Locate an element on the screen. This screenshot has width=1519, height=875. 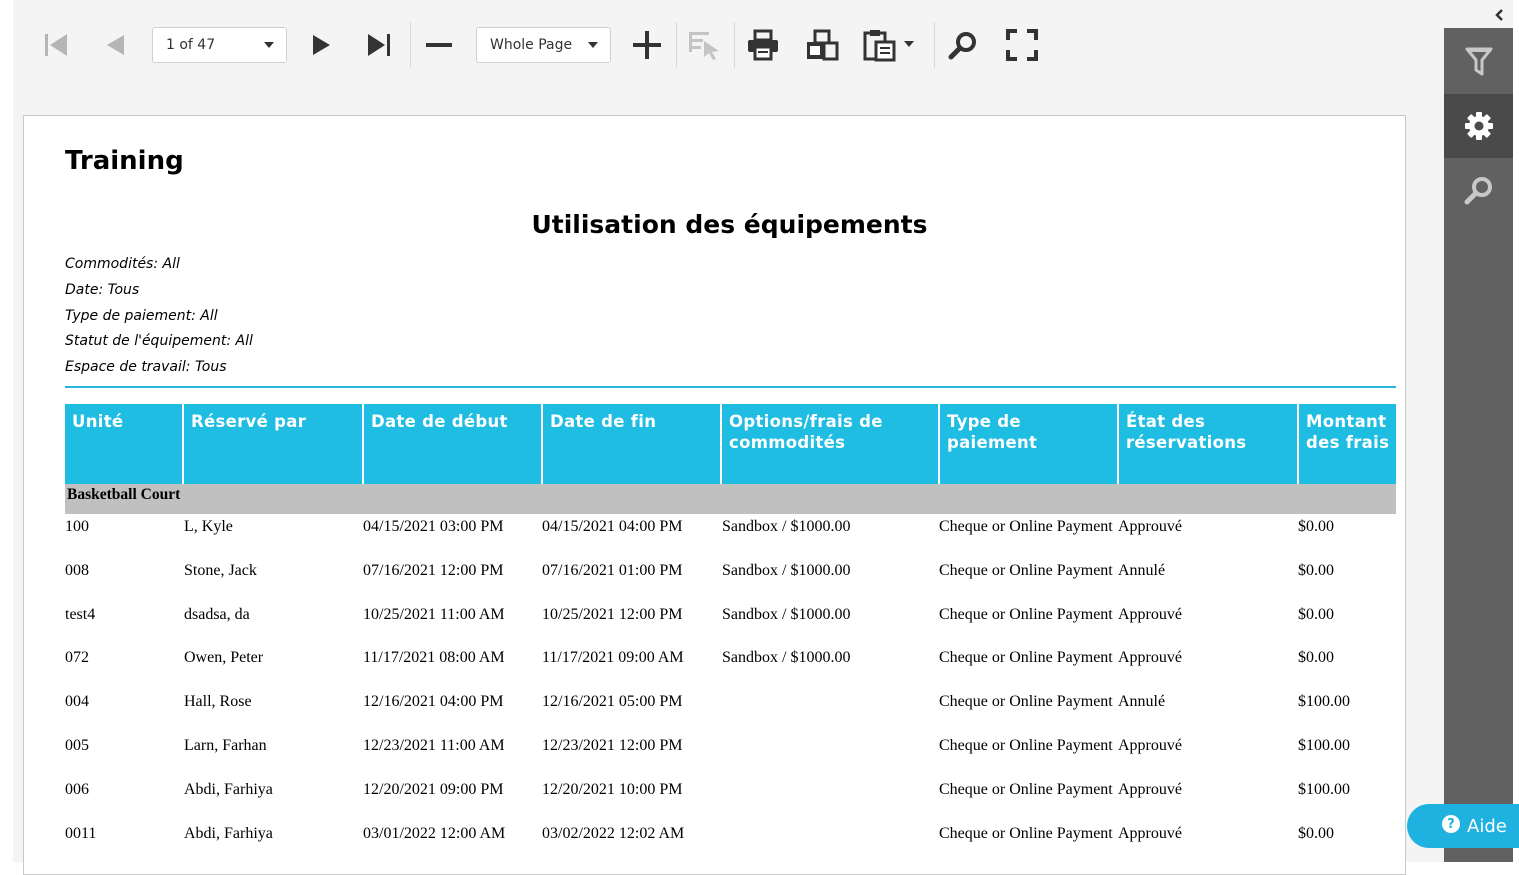
printer-icon is located at coordinates (763, 45).